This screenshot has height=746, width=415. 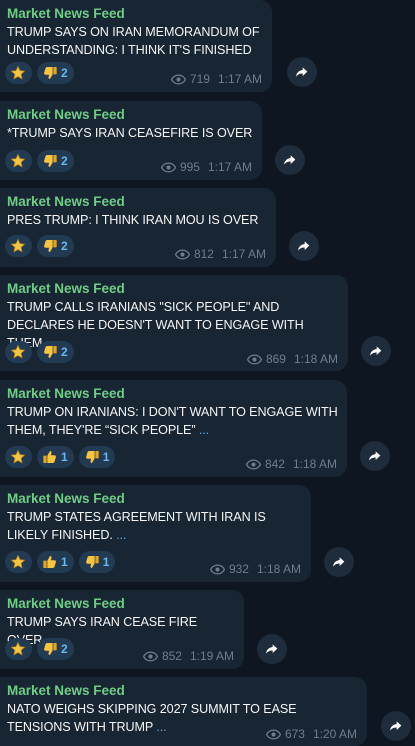 What do you see at coordinates (206, 167) in the screenshot?
I see `message-meta: 995 1:17 AM` at bounding box center [206, 167].